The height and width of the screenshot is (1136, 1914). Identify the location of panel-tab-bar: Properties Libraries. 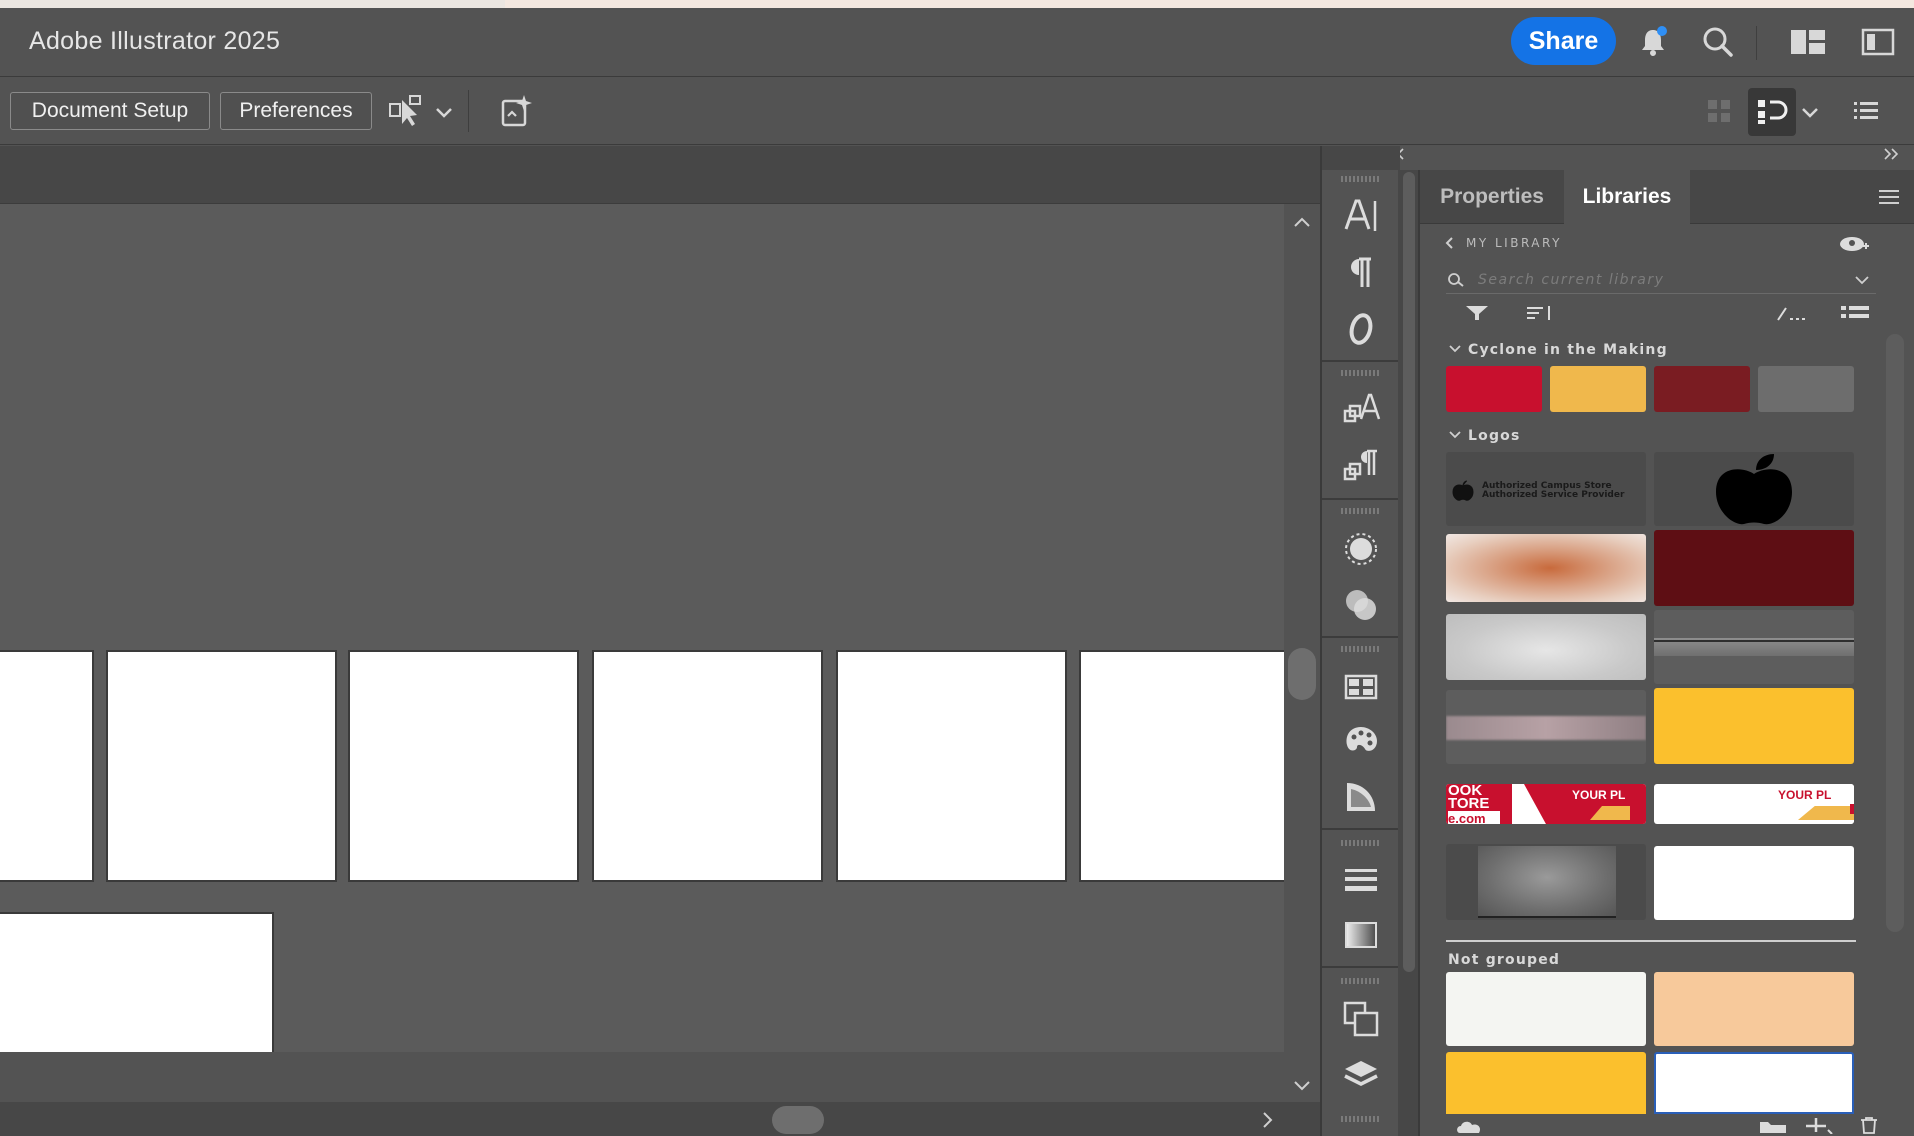
(1667, 197).